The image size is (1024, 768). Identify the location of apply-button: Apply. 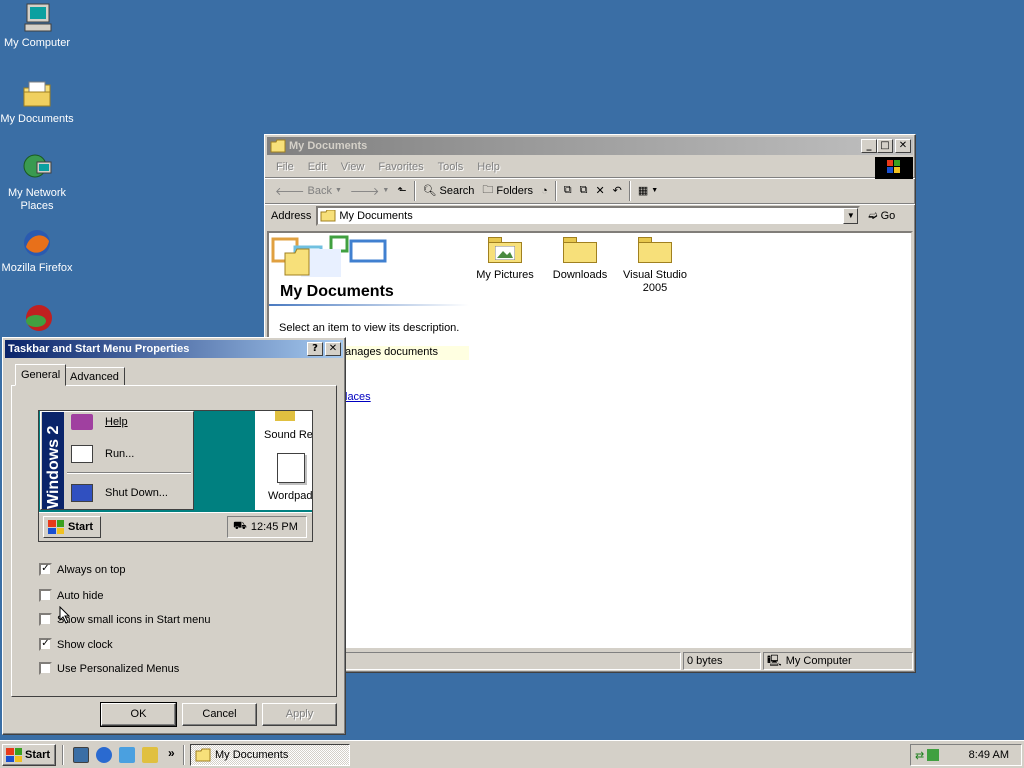
(299, 714).